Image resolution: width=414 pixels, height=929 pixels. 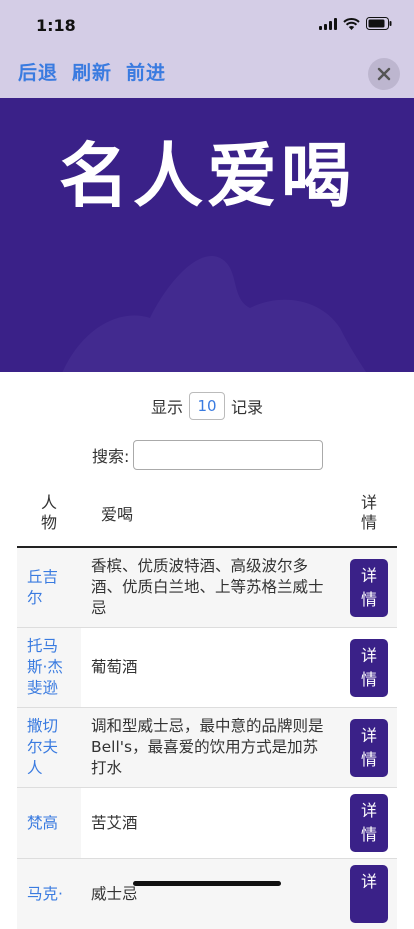 What do you see at coordinates (211, 748) in the screenshot?
I see `drink-cell: 调和型威士忌，最中意的品牌则是Bell's，最喜爱的饮用方式是加苏打水` at bounding box center [211, 748].